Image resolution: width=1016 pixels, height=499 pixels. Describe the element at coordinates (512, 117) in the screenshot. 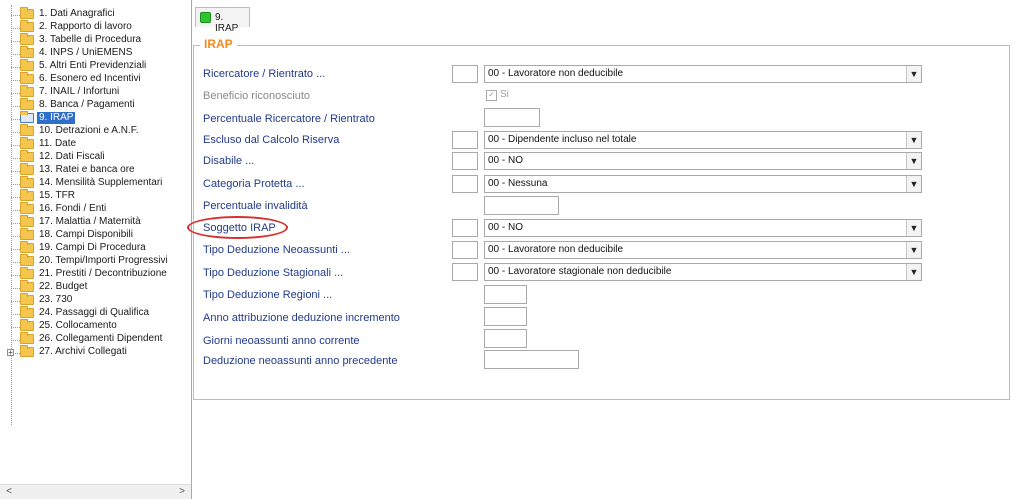

I see `percentuale-ricercatore-input` at that location.